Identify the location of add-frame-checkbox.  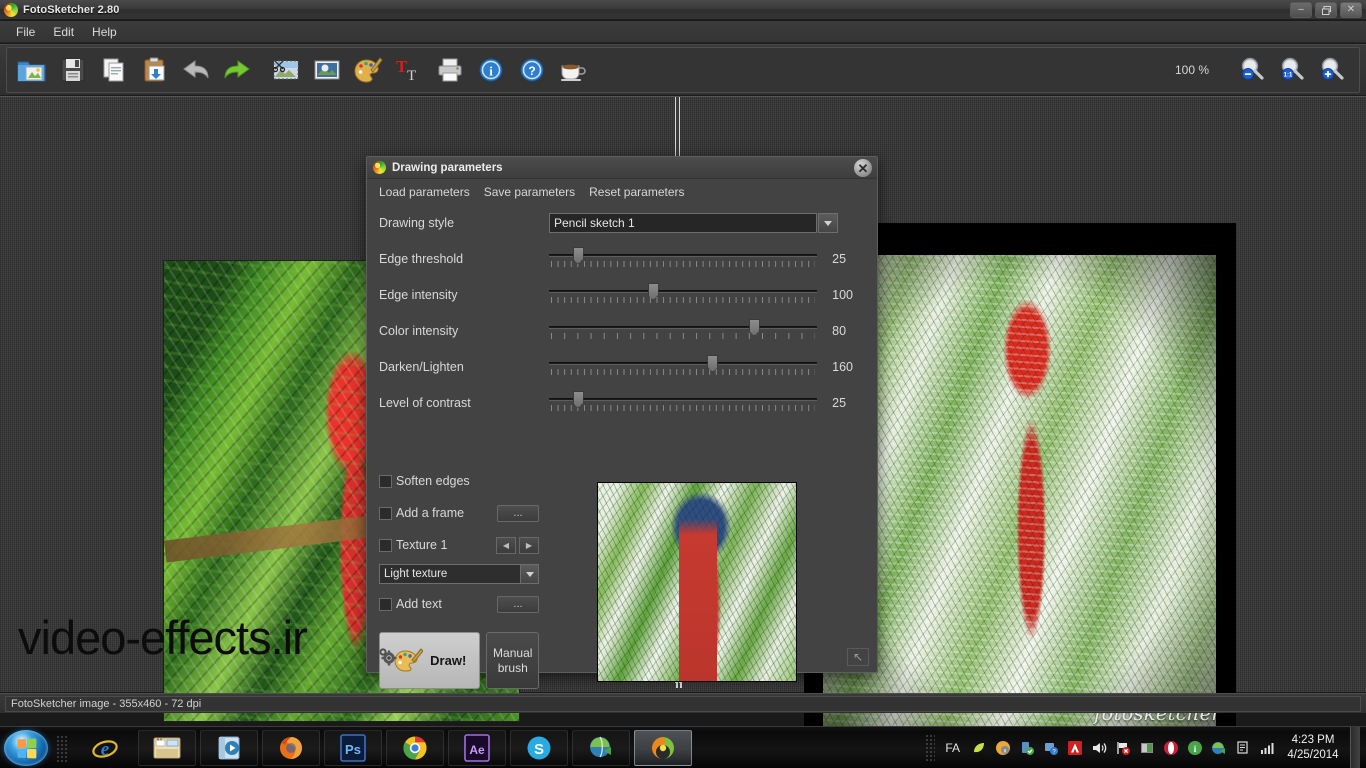
(385, 513).